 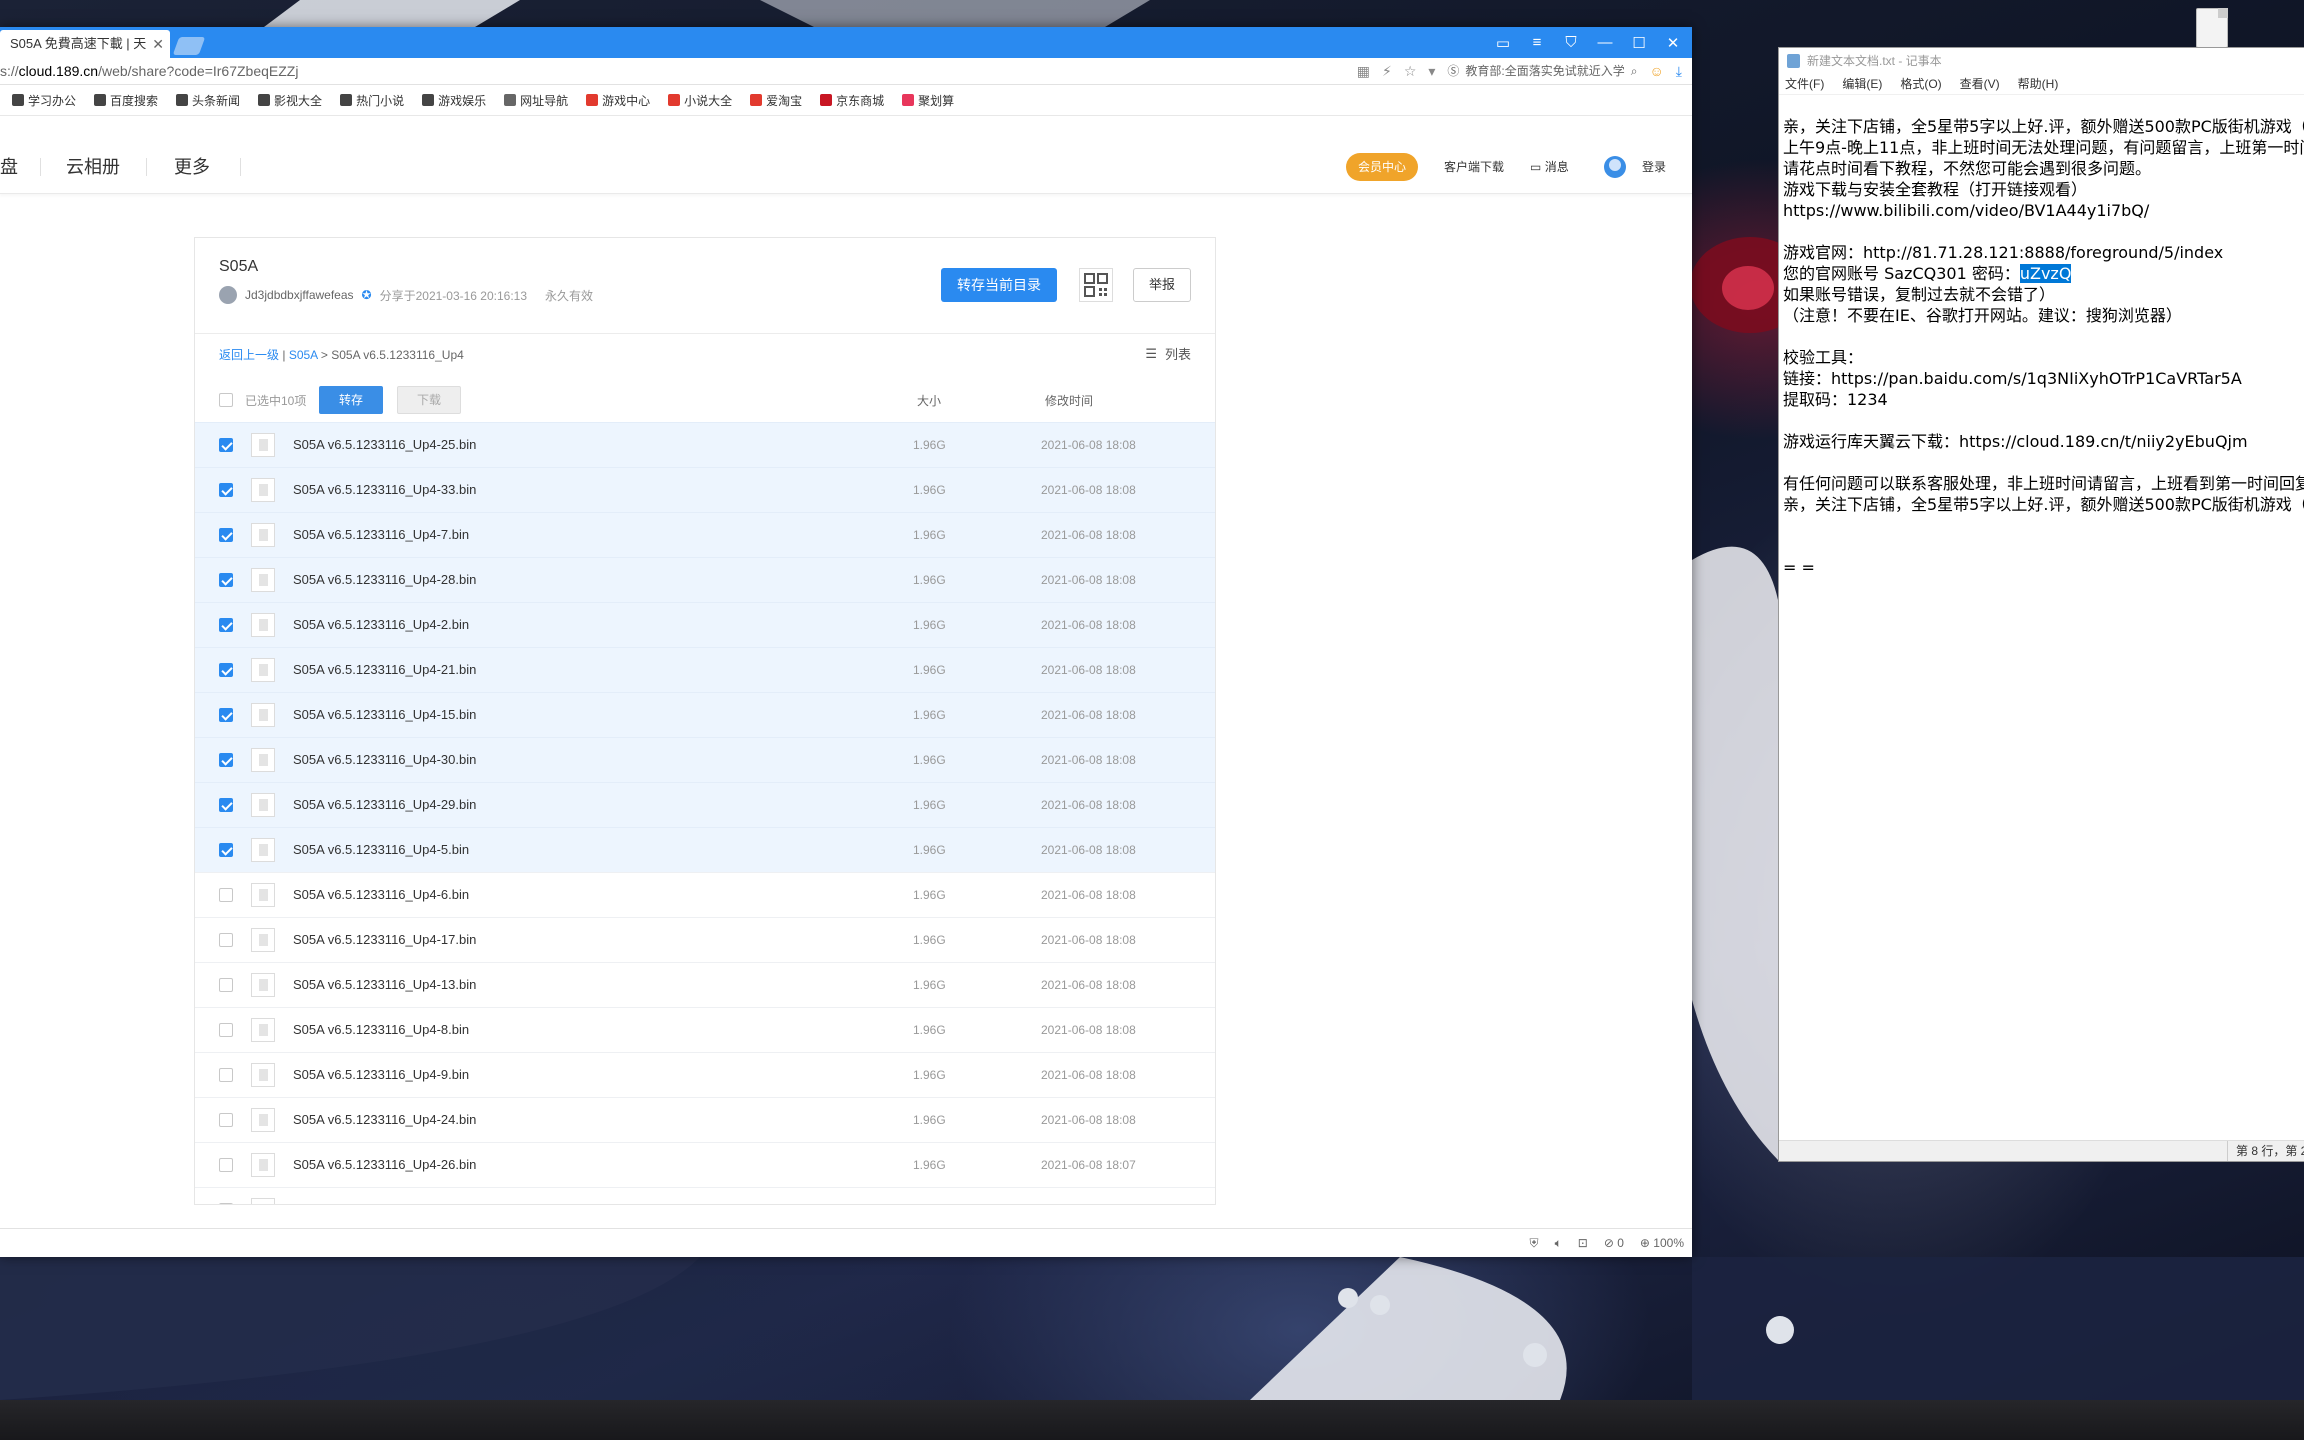 What do you see at coordinates (1980, 84) in the screenshot?
I see `notepad-menu-item: 查看(V)` at bounding box center [1980, 84].